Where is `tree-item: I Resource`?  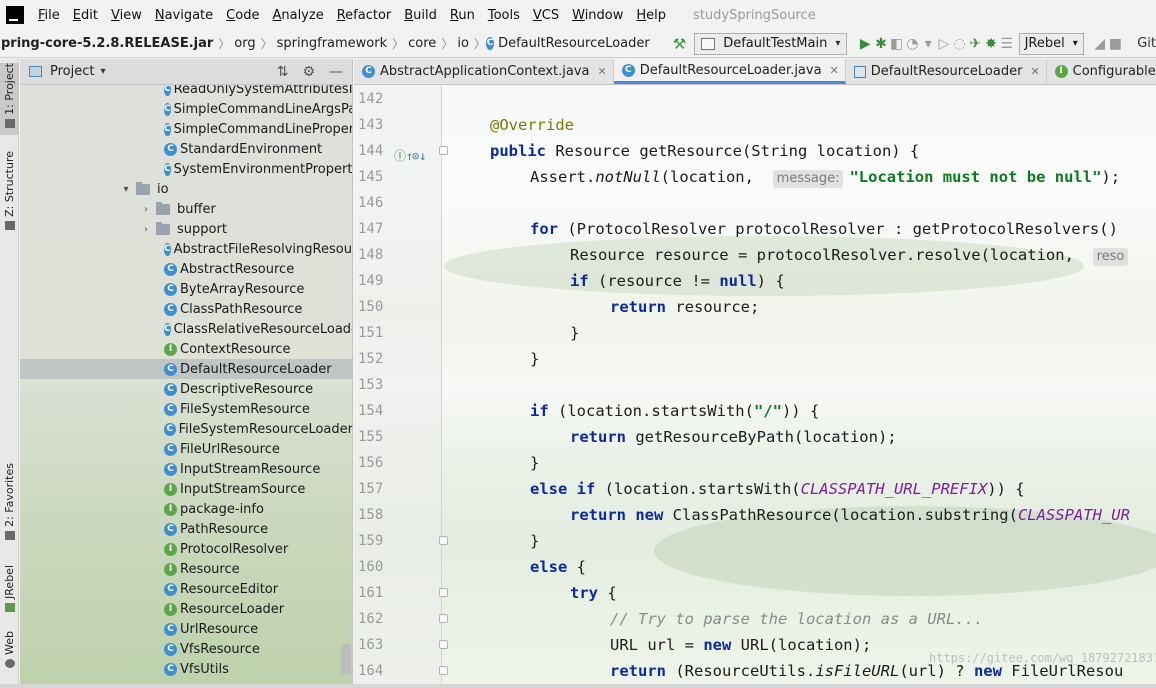 tree-item: I Resource is located at coordinates (186, 569).